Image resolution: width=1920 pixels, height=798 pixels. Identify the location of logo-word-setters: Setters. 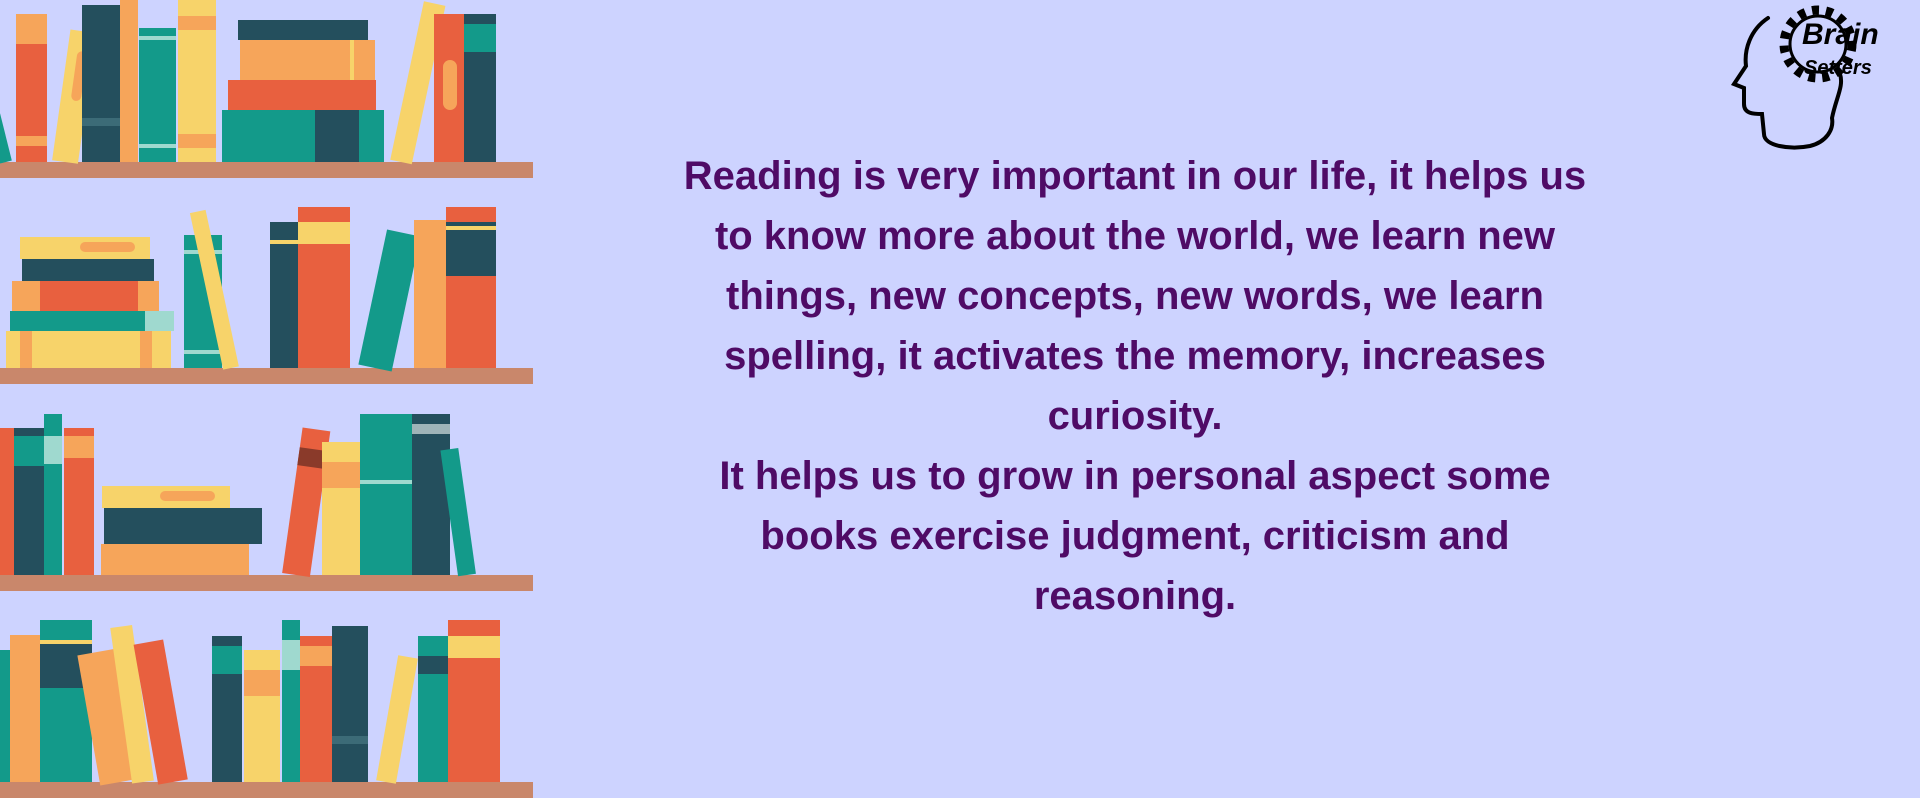
(1838, 68).